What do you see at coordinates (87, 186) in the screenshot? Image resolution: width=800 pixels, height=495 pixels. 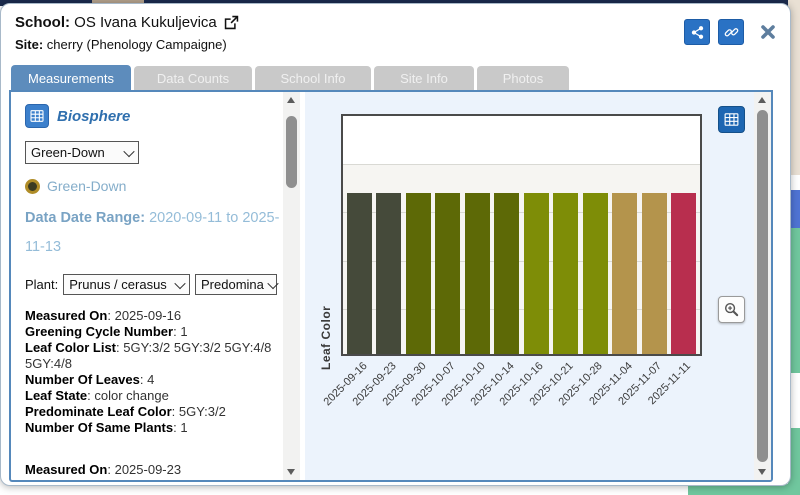 I see `legend-label: Green-Down` at bounding box center [87, 186].